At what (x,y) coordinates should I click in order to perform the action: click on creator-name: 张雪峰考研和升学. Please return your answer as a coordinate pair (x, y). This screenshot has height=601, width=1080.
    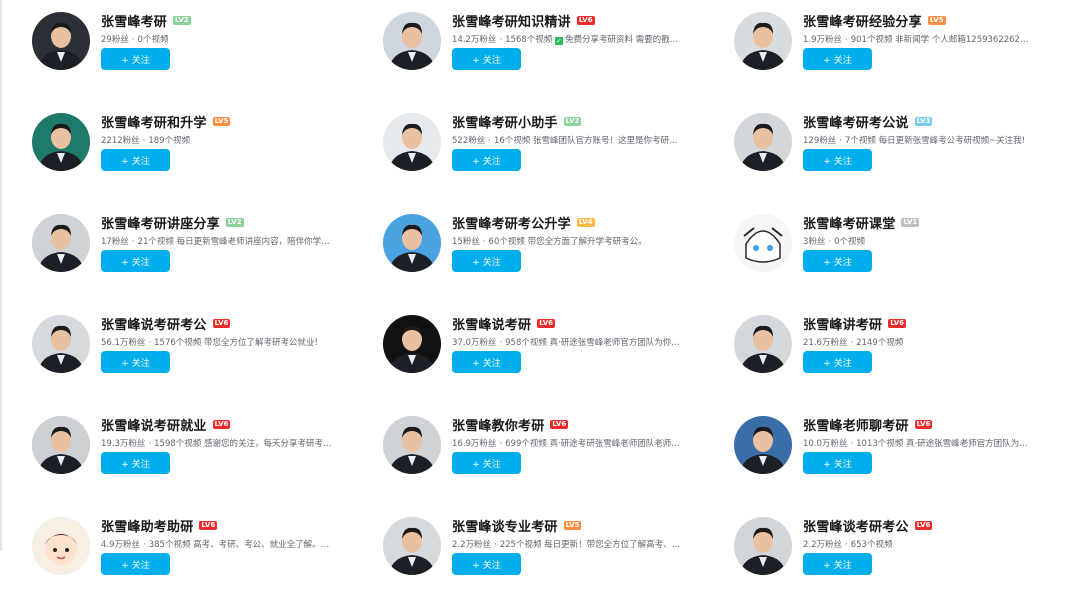
    Looking at the image, I should click on (154, 121).